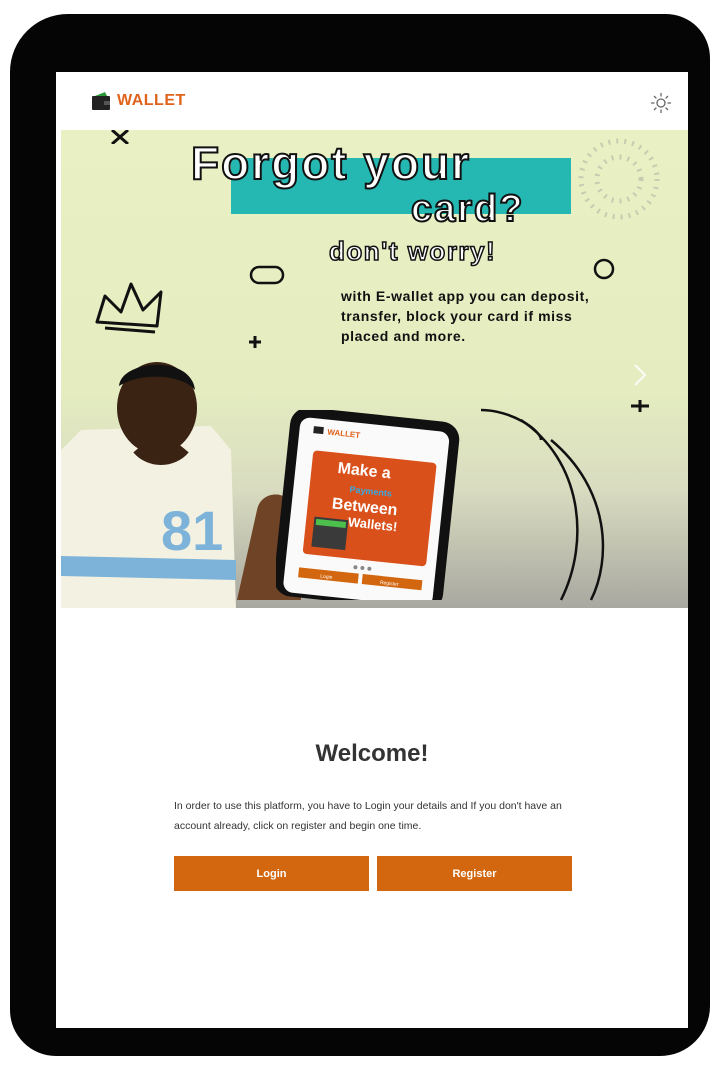 This screenshot has height=1070, width=720. What do you see at coordinates (331, 163) in the screenshot?
I see `hero-headline-line1: Forgot your` at bounding box center [331, 163].